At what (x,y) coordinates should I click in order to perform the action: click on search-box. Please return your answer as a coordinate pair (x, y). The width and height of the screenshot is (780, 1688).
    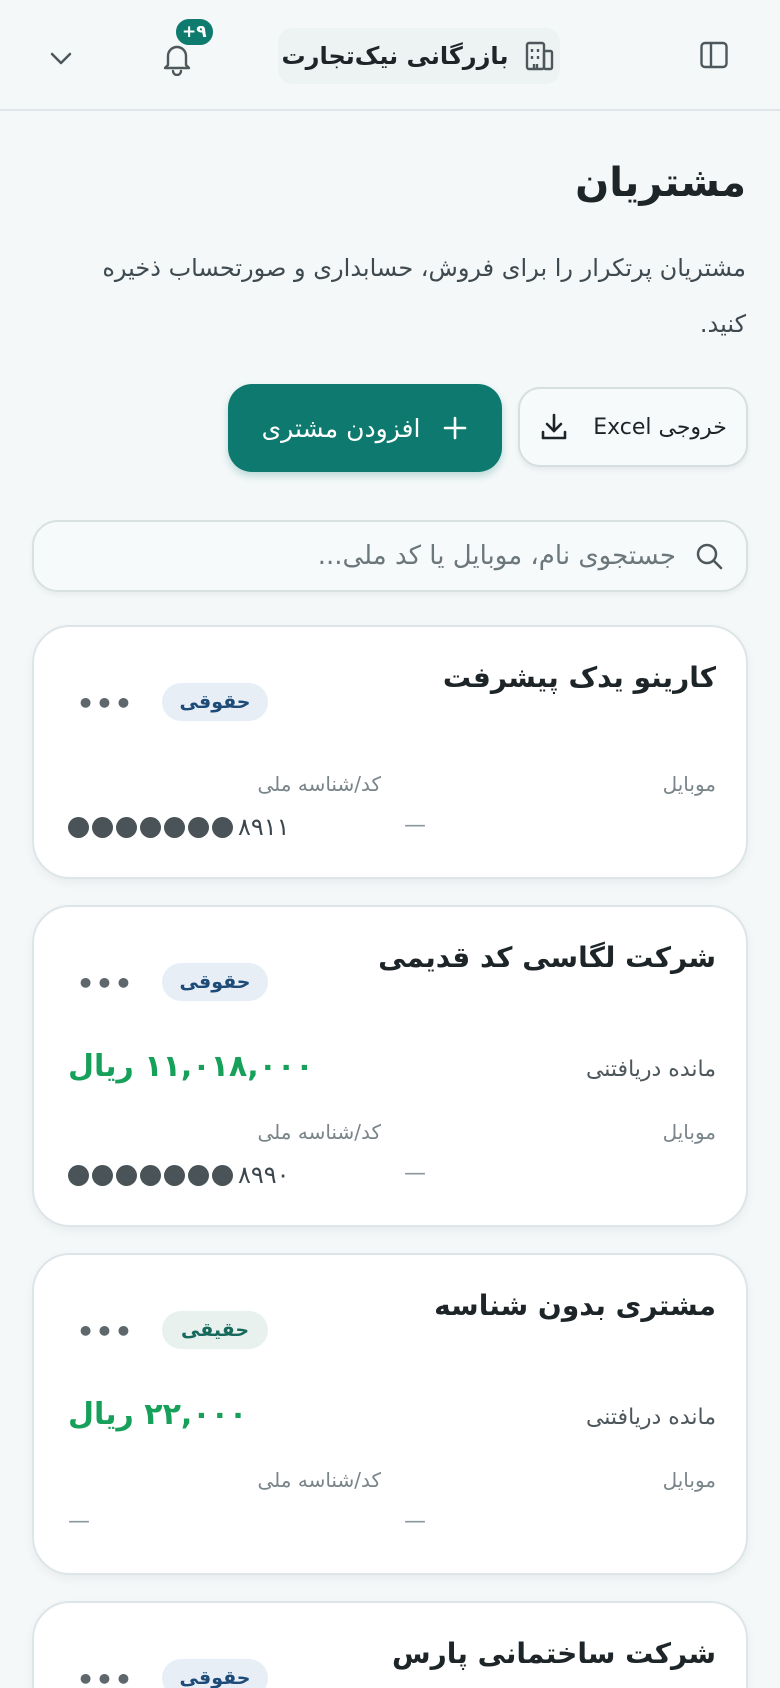
    Looking at the image, I should click on (390, 556).